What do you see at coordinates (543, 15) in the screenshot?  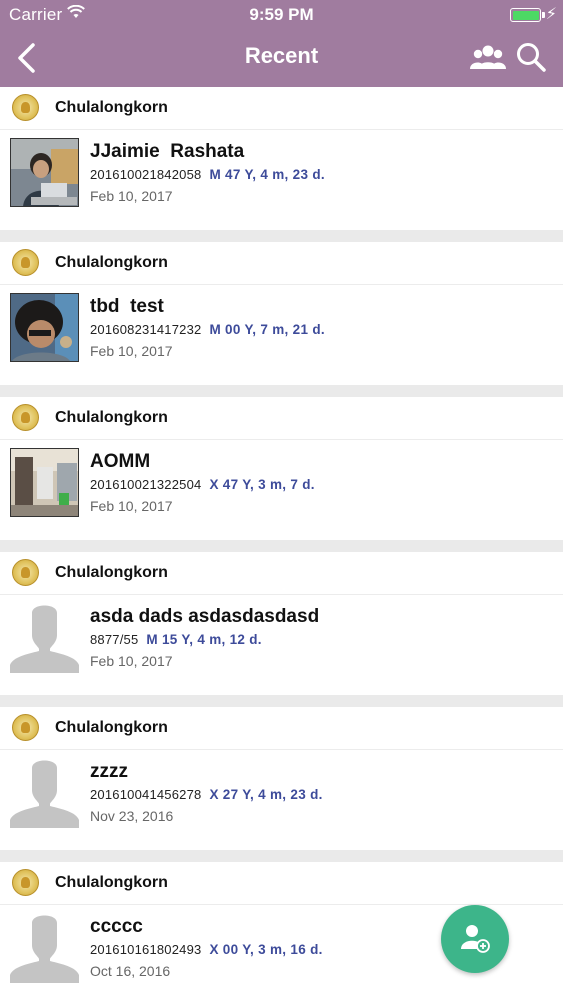 I see `battery-tip` at bounding box center [543, 15].